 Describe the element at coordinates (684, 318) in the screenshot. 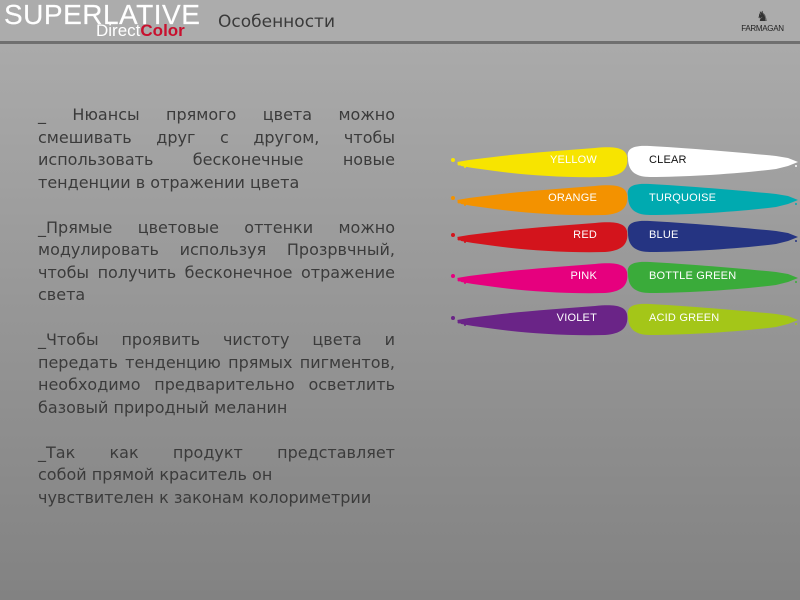

I see `swatch-label: ACID GREEN` at that location.